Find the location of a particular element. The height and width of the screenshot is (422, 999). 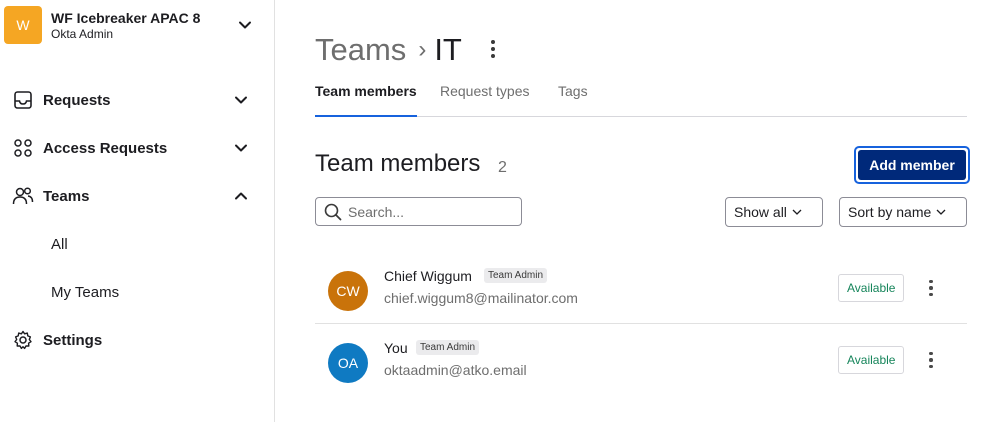

filter-select-value: Show all is located at coordinates (760, 212).